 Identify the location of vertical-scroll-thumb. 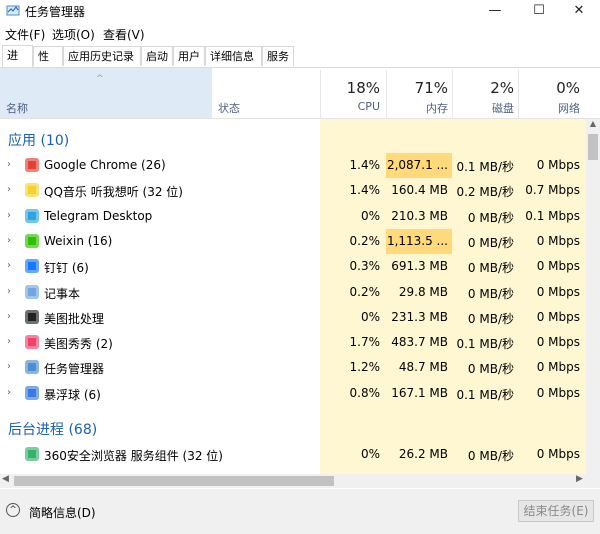
(593, 147).